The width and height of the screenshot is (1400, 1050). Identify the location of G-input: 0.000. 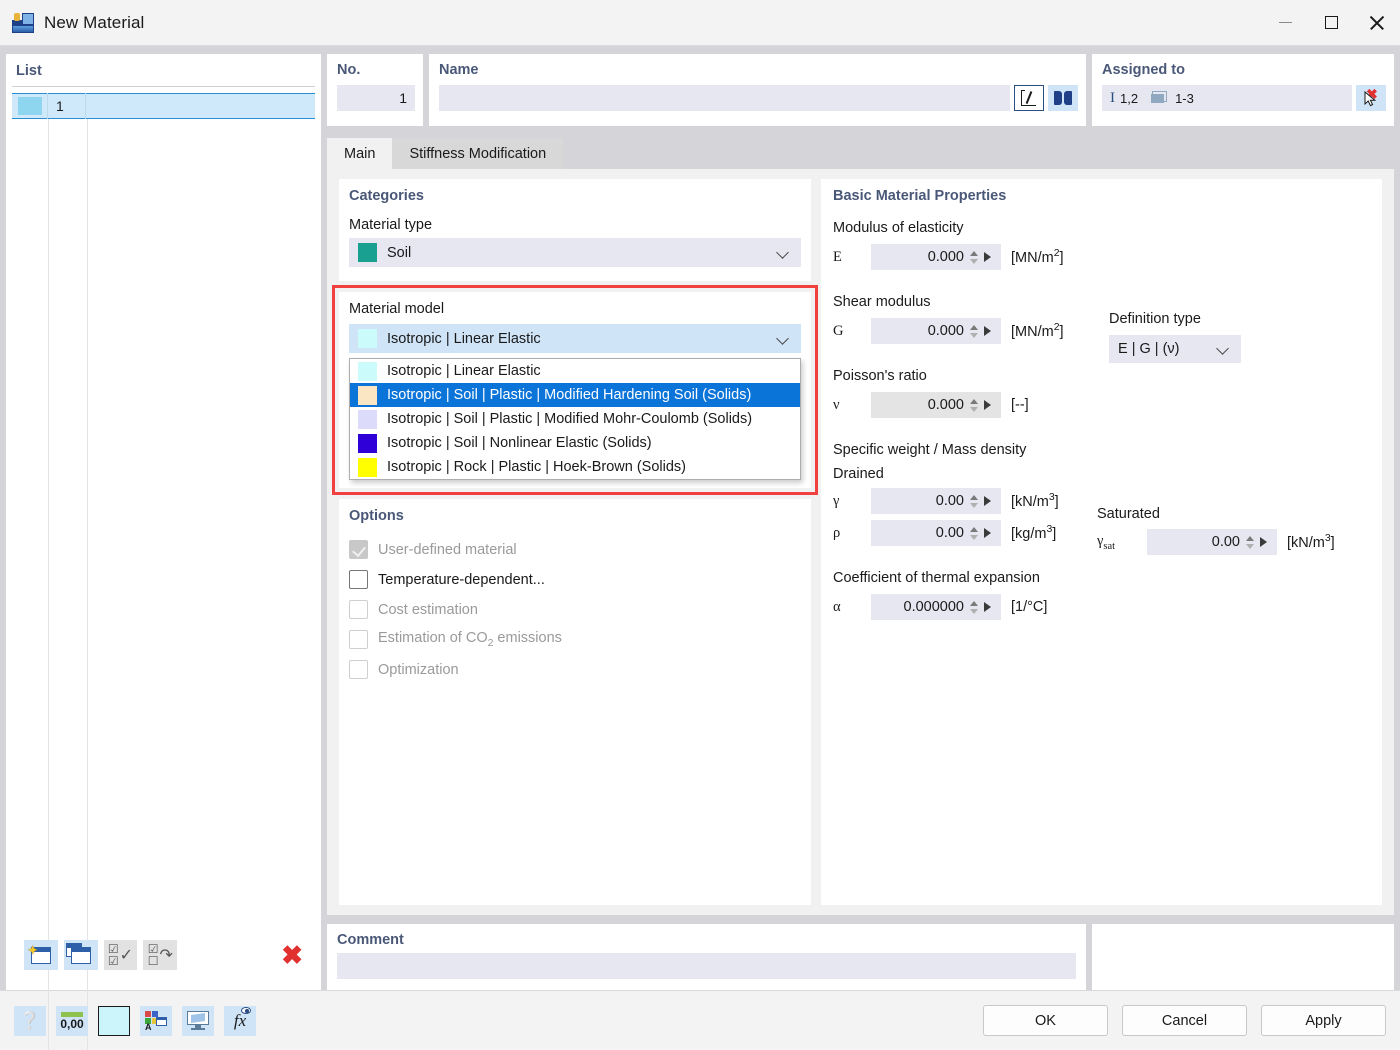
(936, 331).